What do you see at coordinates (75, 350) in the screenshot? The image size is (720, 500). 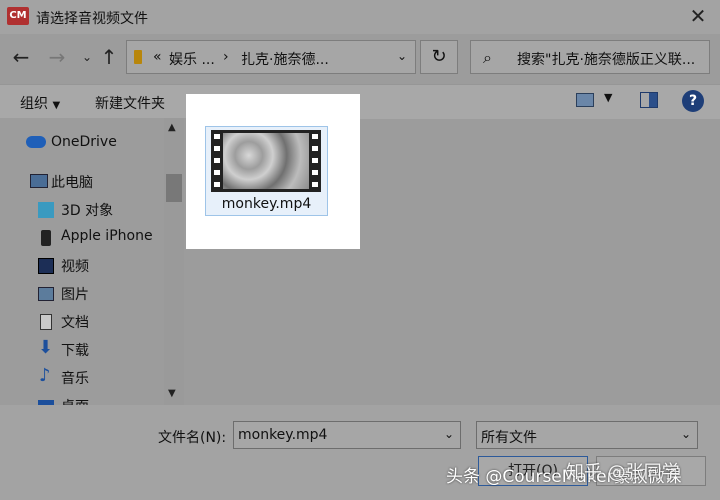 I see `sidebar-item-downloads: 下载` at bounding box center [75, 350].